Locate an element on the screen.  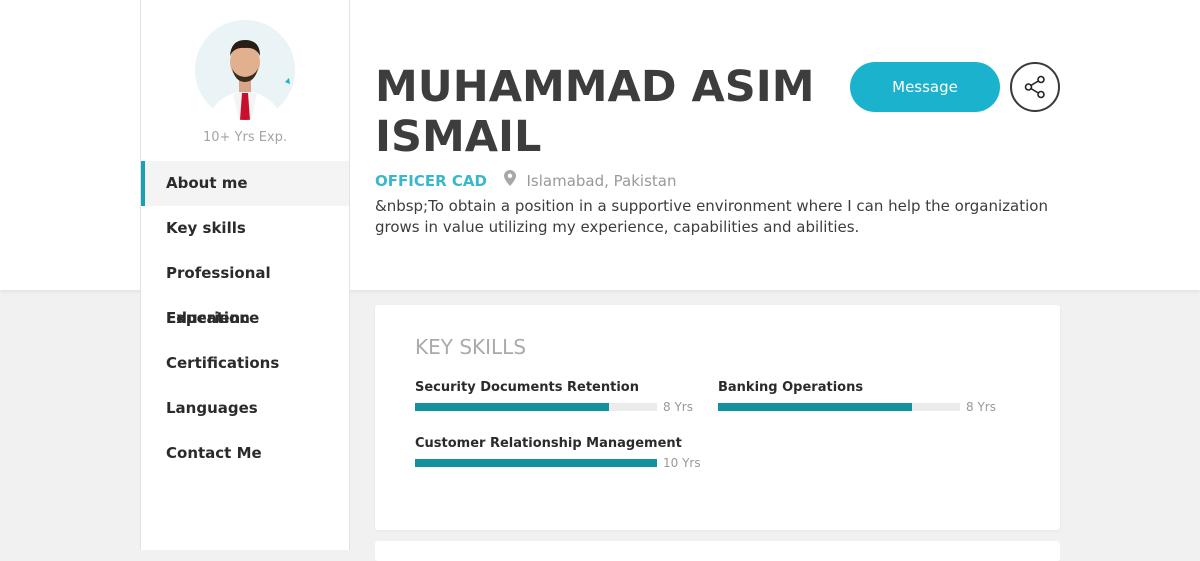
next-section-card is located at coordinates (717, 551).